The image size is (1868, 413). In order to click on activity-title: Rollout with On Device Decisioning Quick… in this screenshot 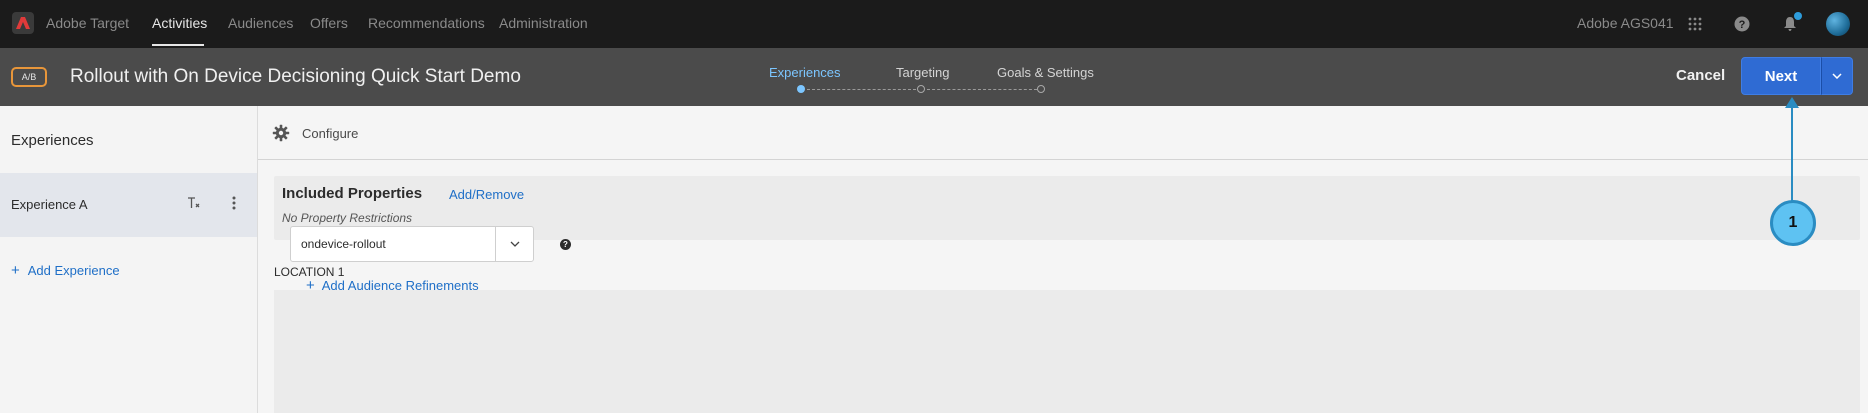, I will do `click(295, 77)`.